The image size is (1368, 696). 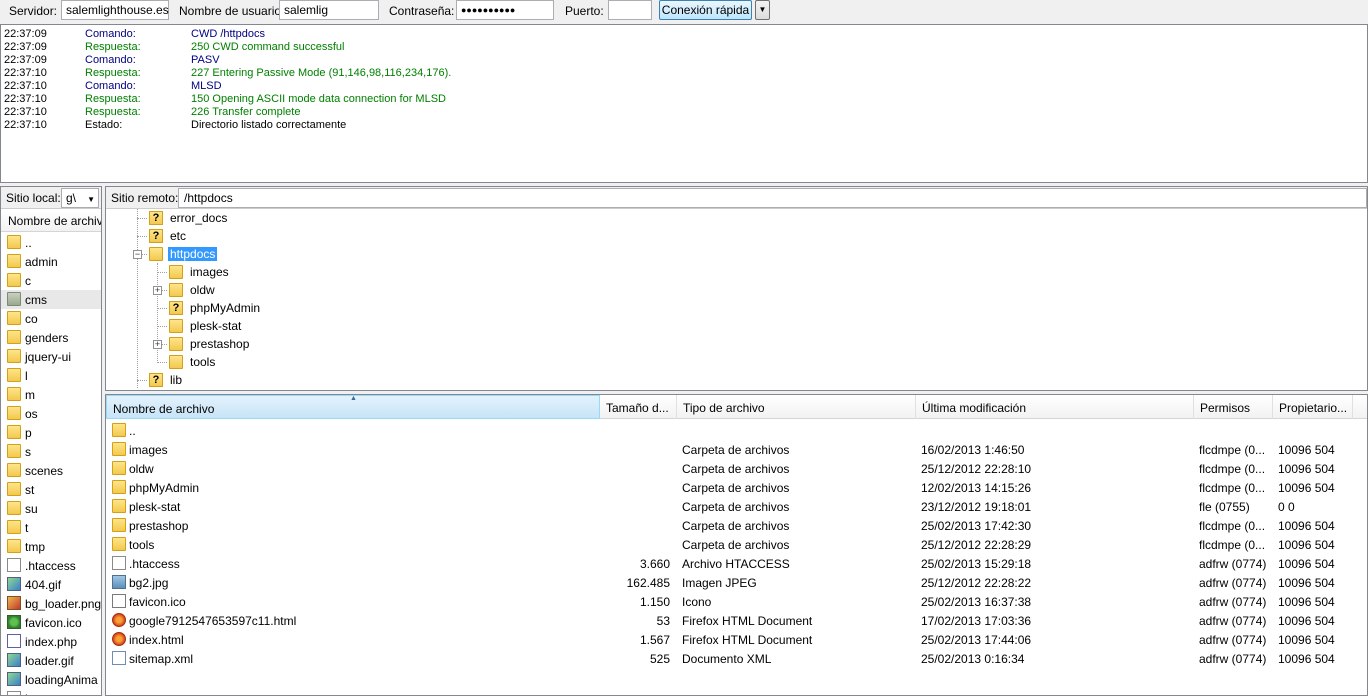 What do you see at coordinates (747, 621) in the screenshot?
I see `cell-type: Firefox HTML Document` at bounding box center [747, 621].